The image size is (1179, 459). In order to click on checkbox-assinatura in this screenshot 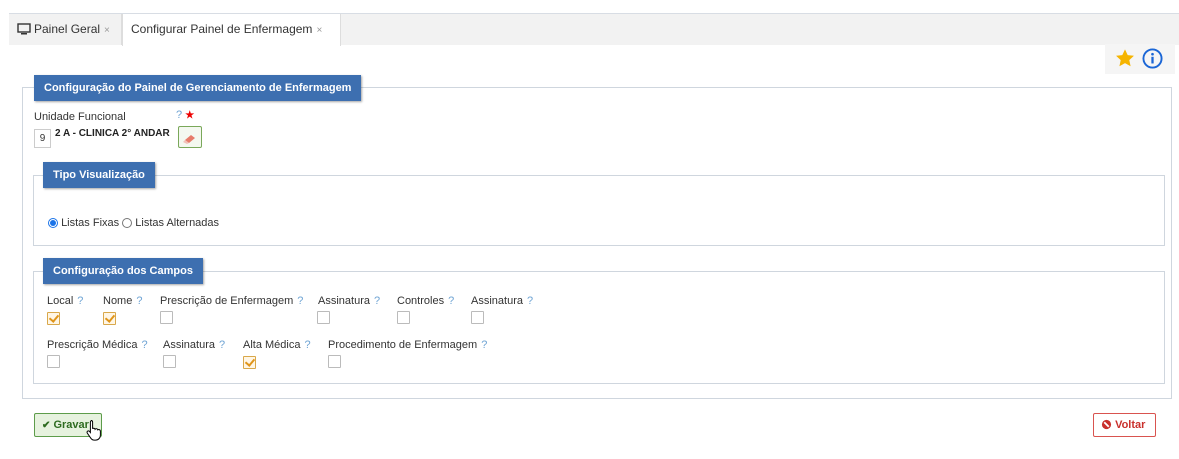, I will do `click(323, 317)`.